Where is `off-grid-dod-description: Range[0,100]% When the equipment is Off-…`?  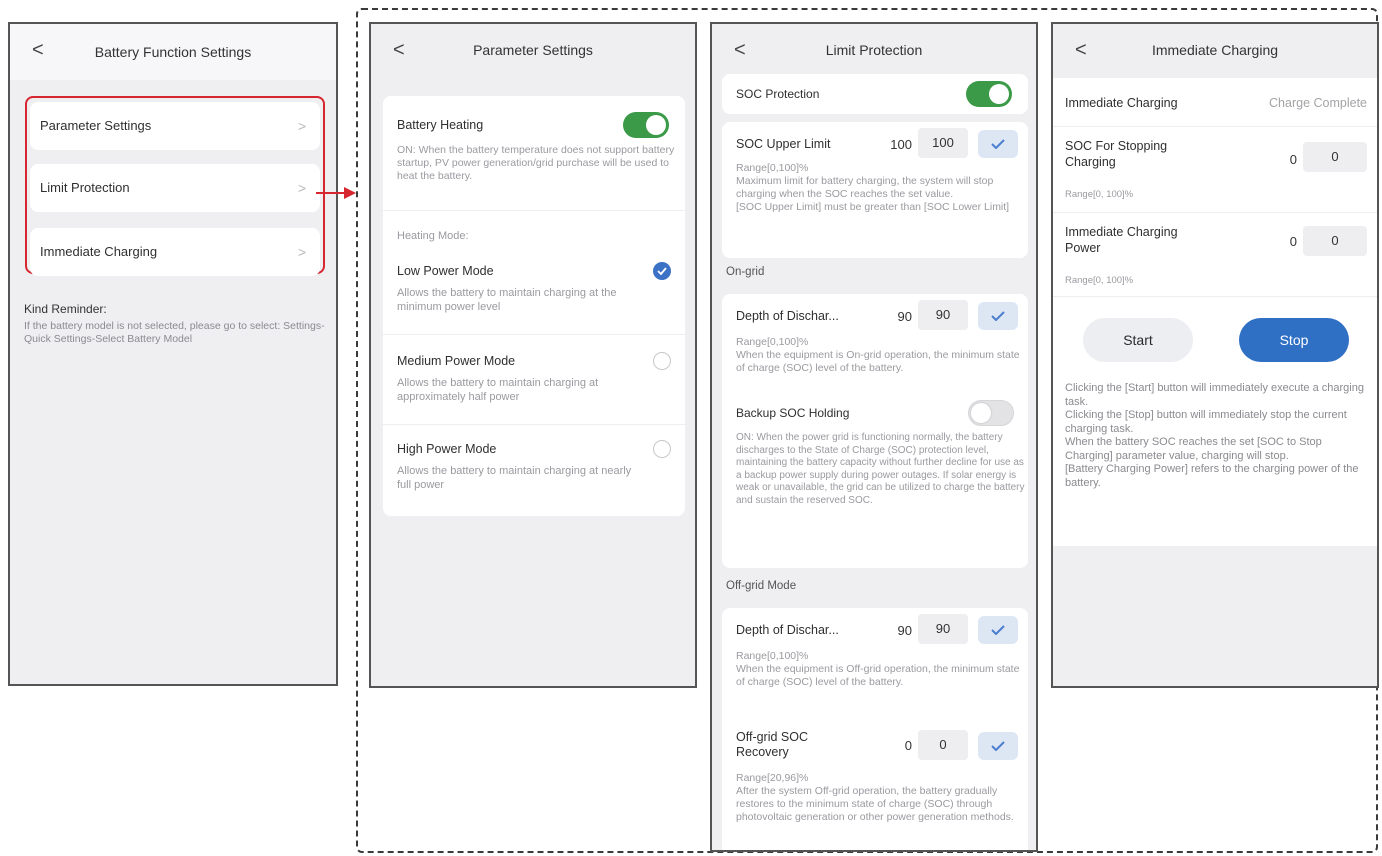 off-grid-dod-description: Range[0,100]% When the equipment is Off-… is located at coordinates (878, 669).